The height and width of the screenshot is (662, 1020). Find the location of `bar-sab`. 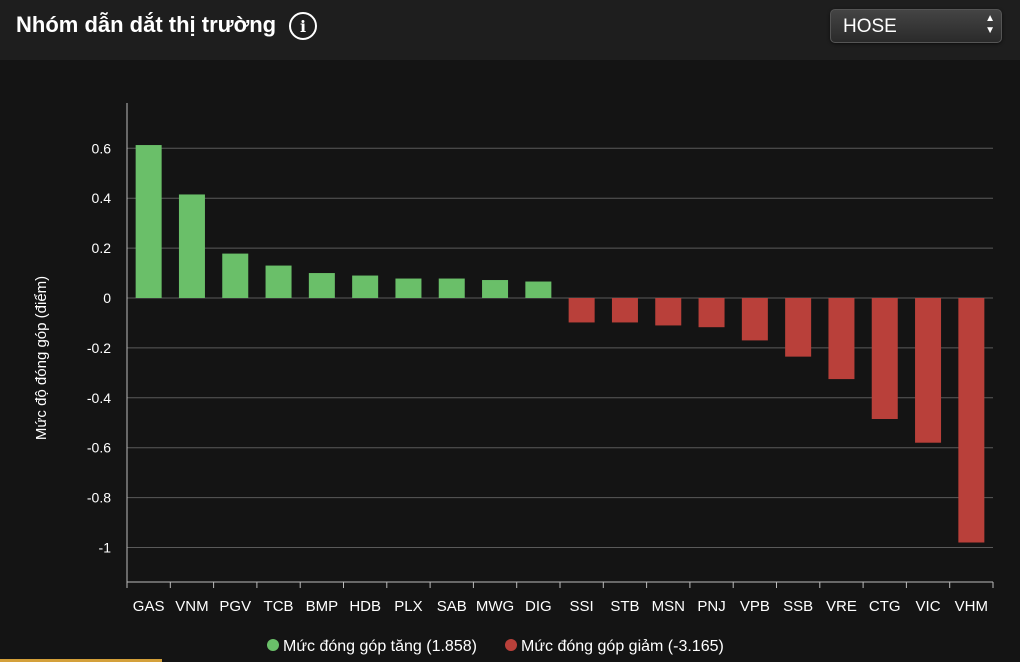

bar-sab is located at coordinates (451, 288).